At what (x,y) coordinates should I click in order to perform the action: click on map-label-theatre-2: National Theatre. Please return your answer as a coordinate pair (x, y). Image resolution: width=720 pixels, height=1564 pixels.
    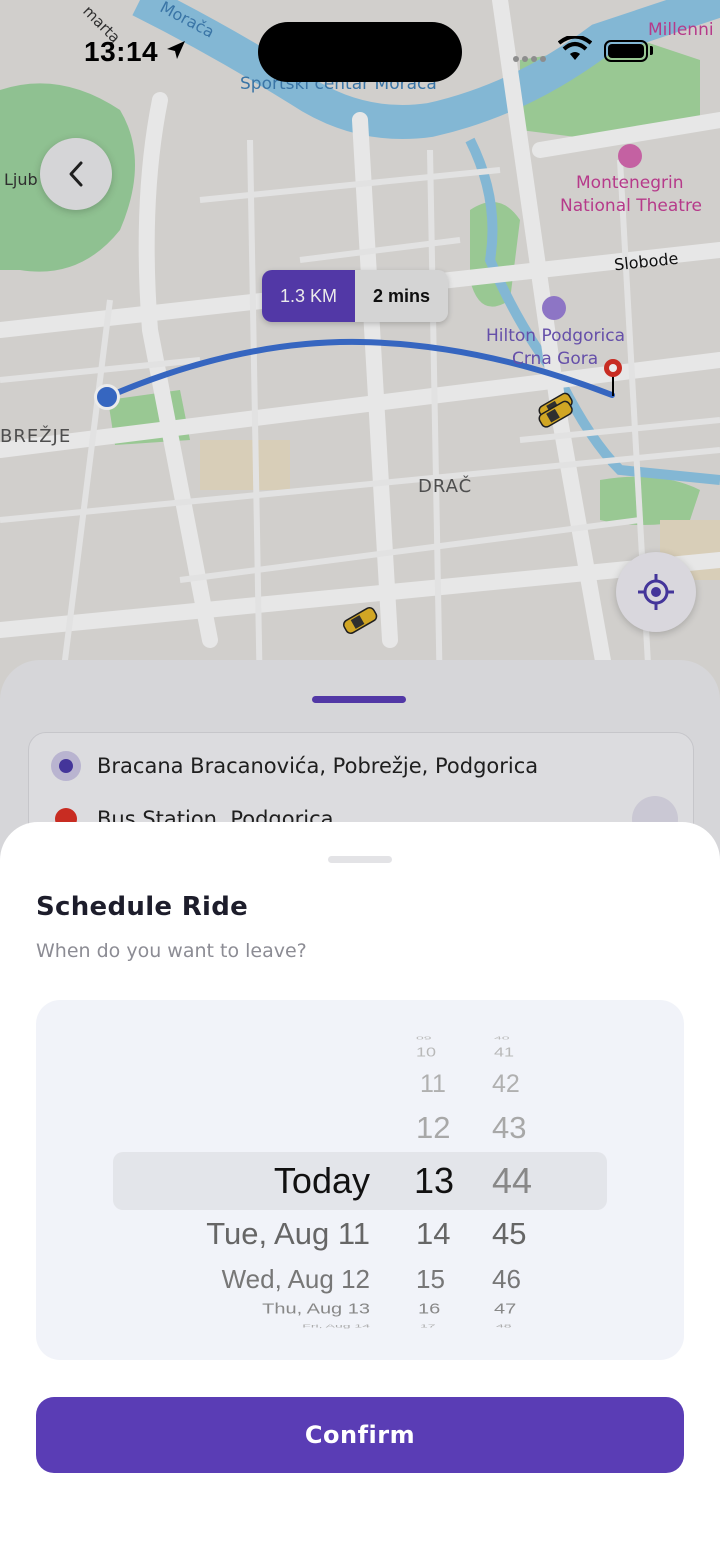
    Looking at the image, I should click on (631, 206).